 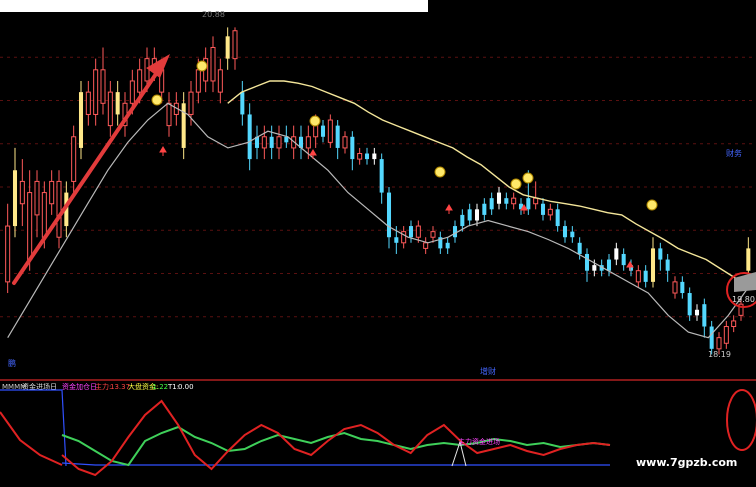 I want to click on main-force-label: 主力:, so click(x=103, y=386).